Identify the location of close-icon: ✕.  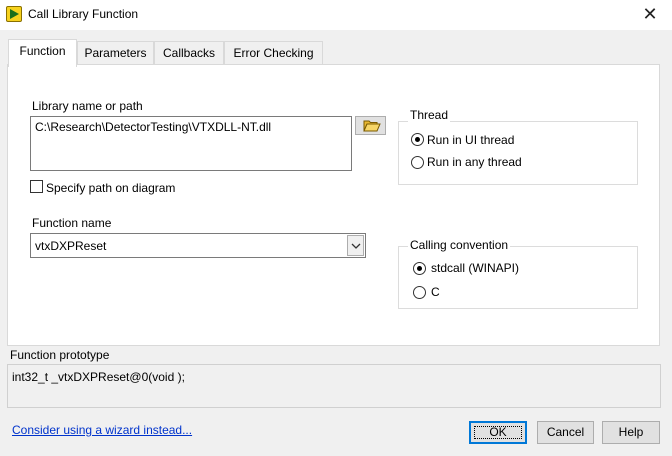
(650, 15).